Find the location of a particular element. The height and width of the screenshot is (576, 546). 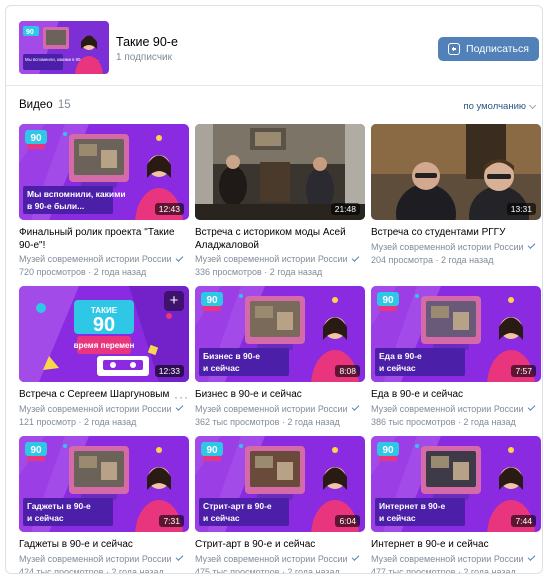

video-duration: 8:08 is located at coordinates (347, 371).